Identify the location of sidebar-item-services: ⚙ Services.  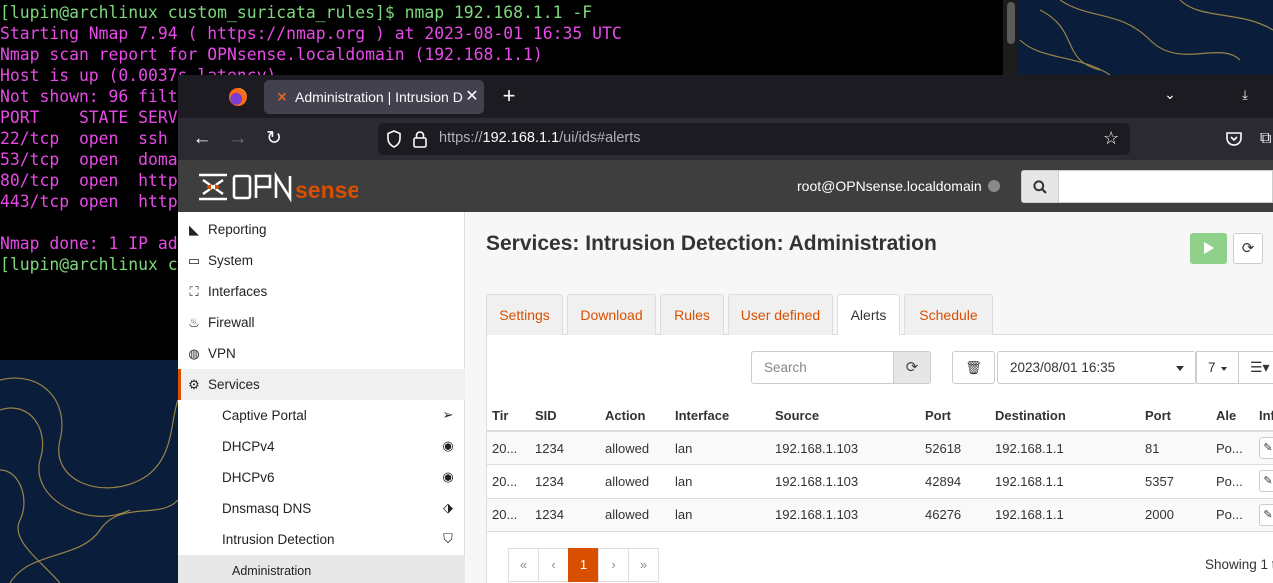
(321, 384).